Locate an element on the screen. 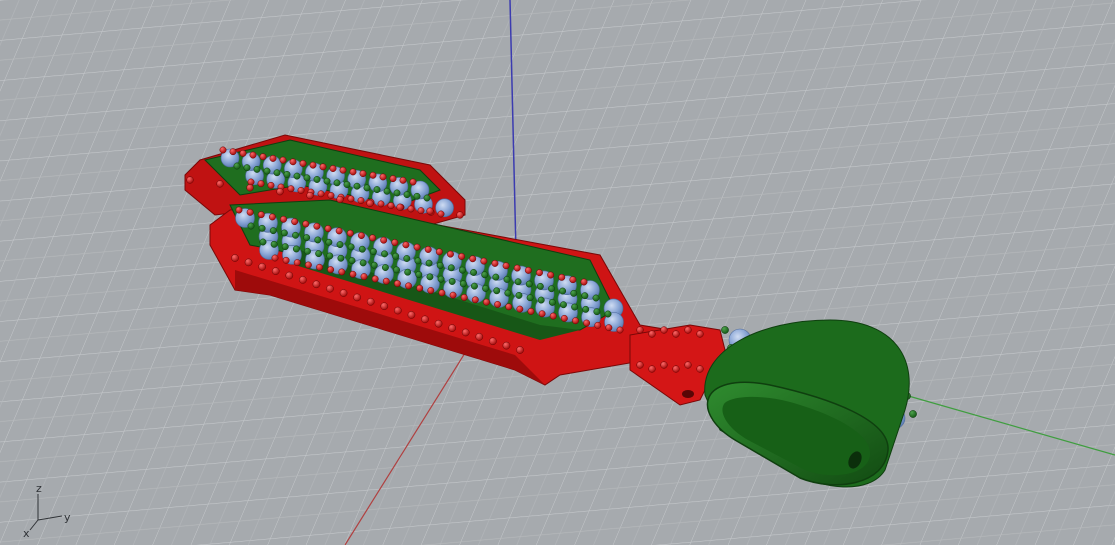 This screenshot has height=545, width=1115. triad-x-label: x is located at coordinates (26, 533).